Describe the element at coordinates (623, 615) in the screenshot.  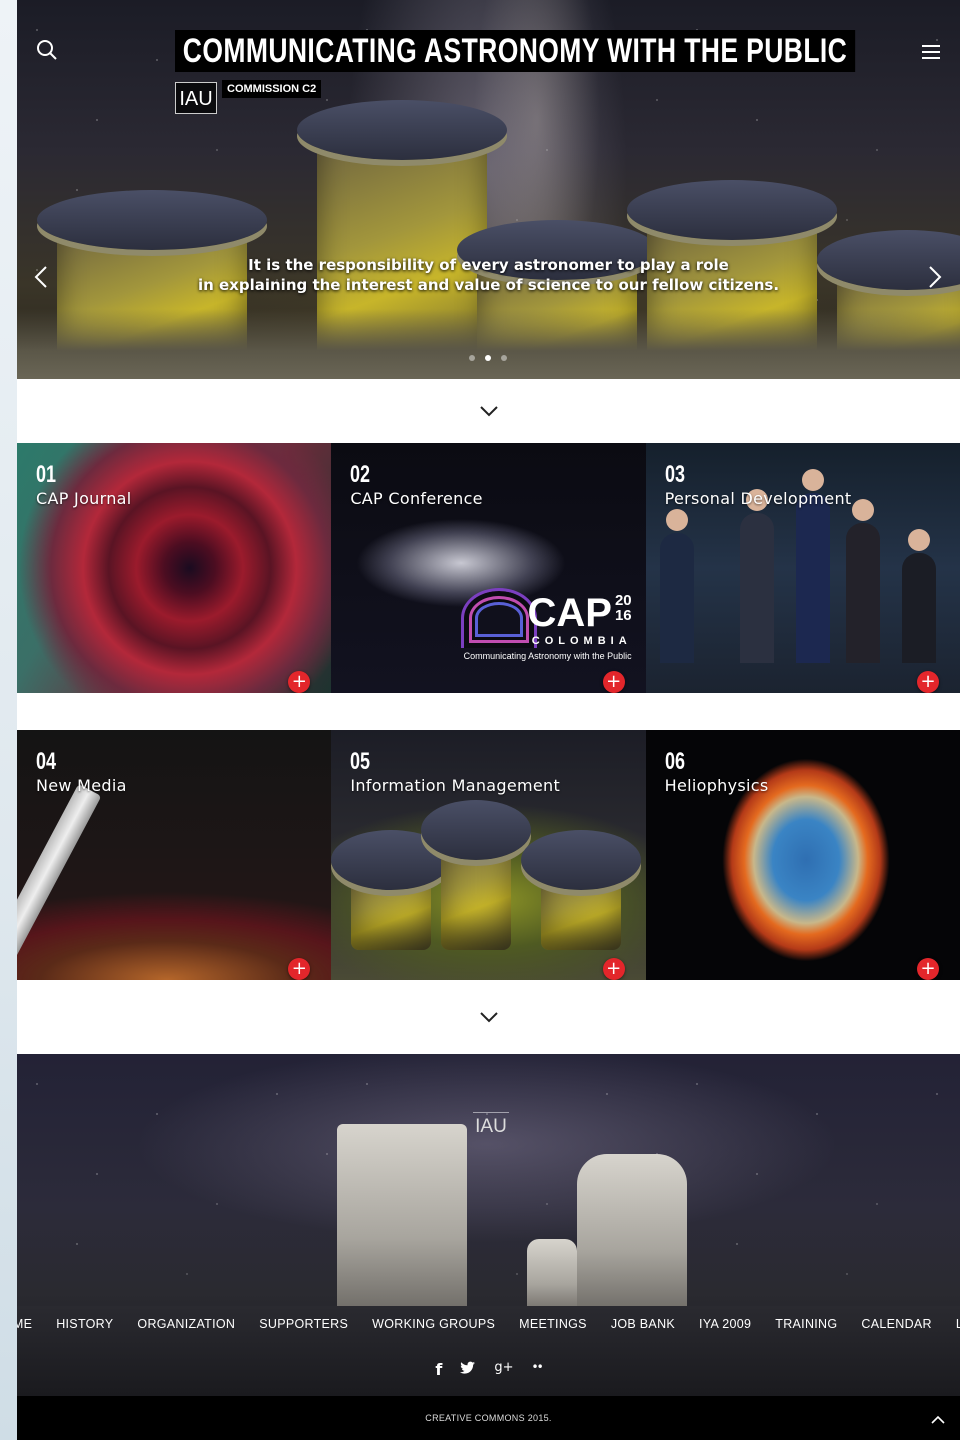
I see `cap-logo-year-bottom: 16` at that location.